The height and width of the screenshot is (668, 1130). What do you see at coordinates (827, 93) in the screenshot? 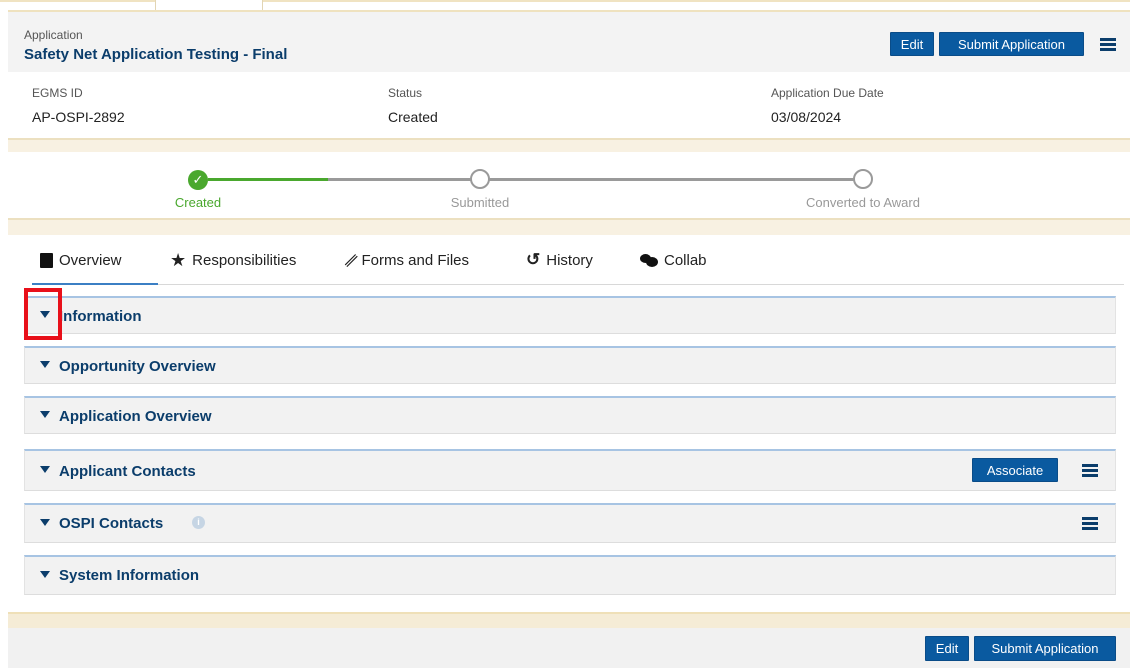
I see `due-date-label: Application Due Date` at bounding box center [827, 93].